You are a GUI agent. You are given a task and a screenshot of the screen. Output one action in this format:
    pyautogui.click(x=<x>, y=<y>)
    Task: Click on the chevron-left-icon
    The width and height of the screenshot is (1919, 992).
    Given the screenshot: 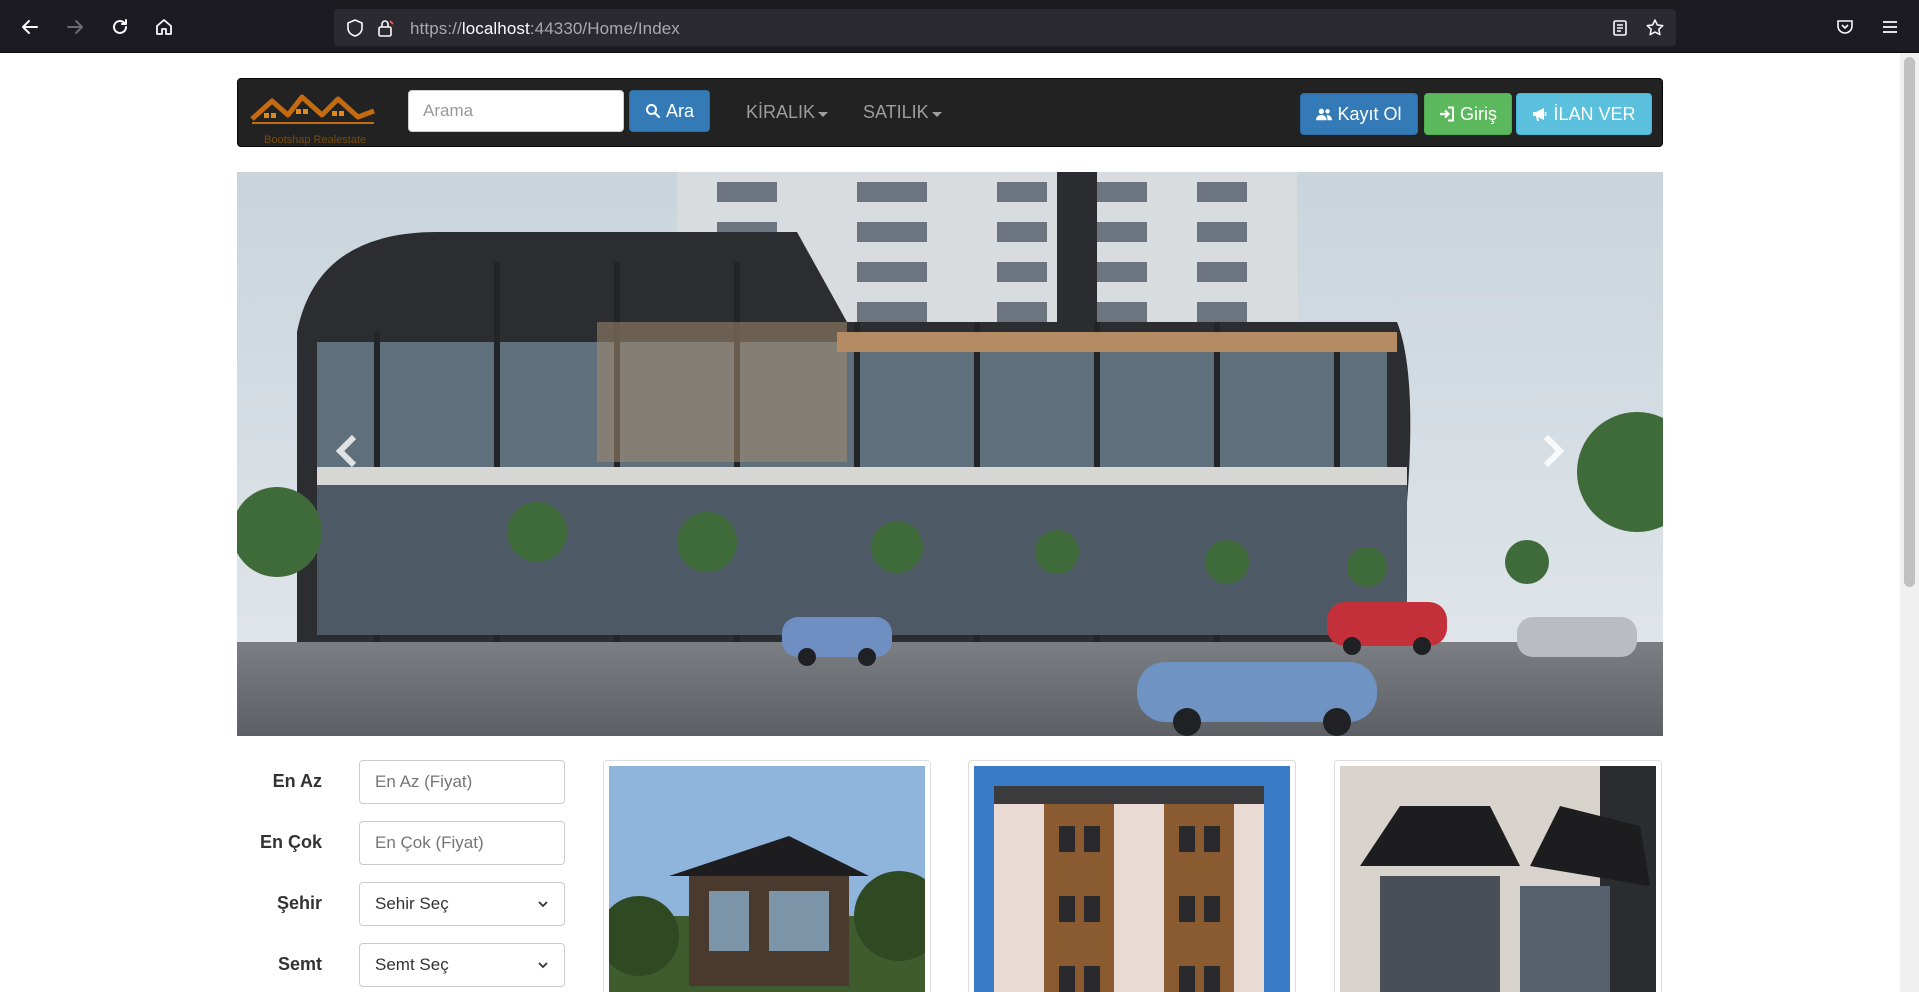 What is the action you would take?
    pyautogui.click(x=346, y=451)
    